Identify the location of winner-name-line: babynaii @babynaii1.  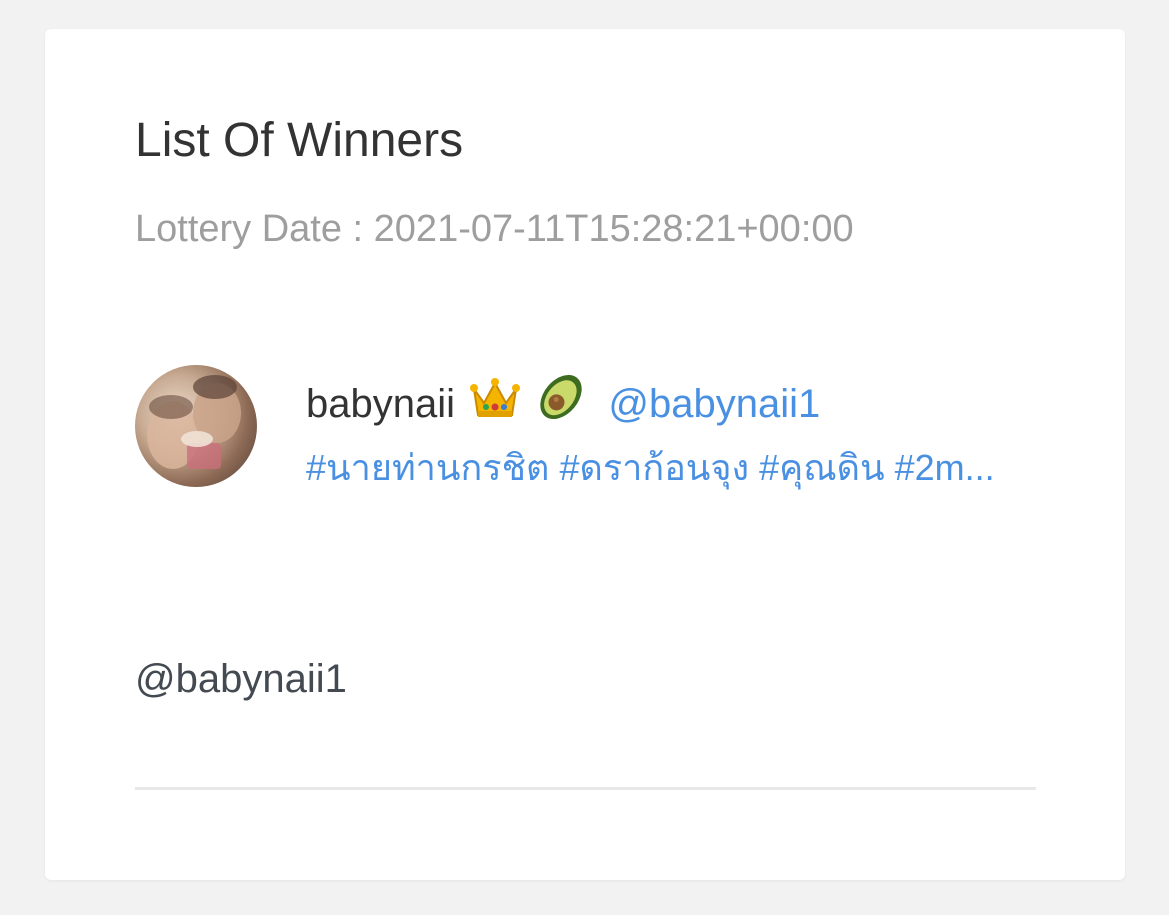
(563, 403).